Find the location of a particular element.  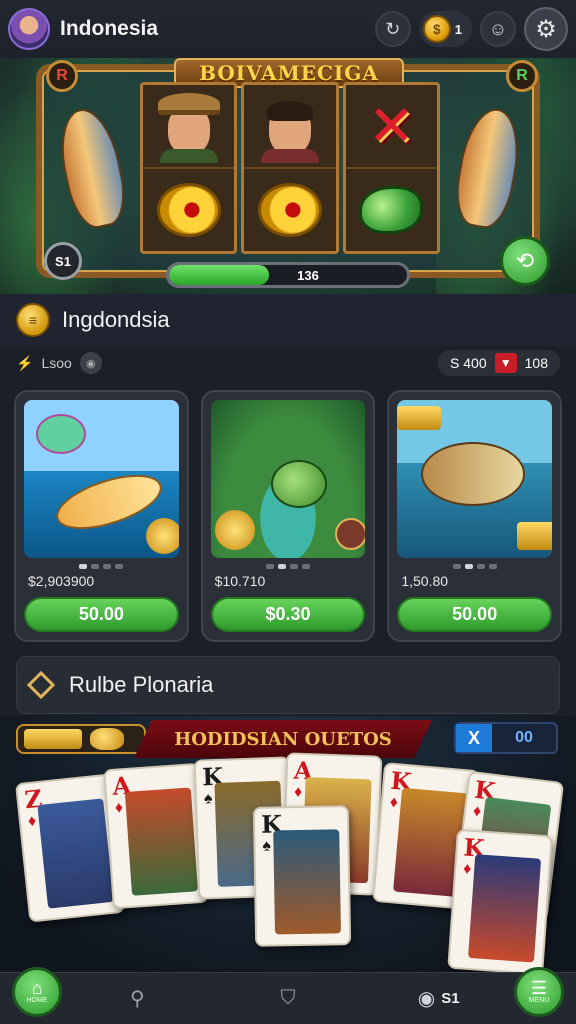

diamond-icon is located at coordinates (41, 685).